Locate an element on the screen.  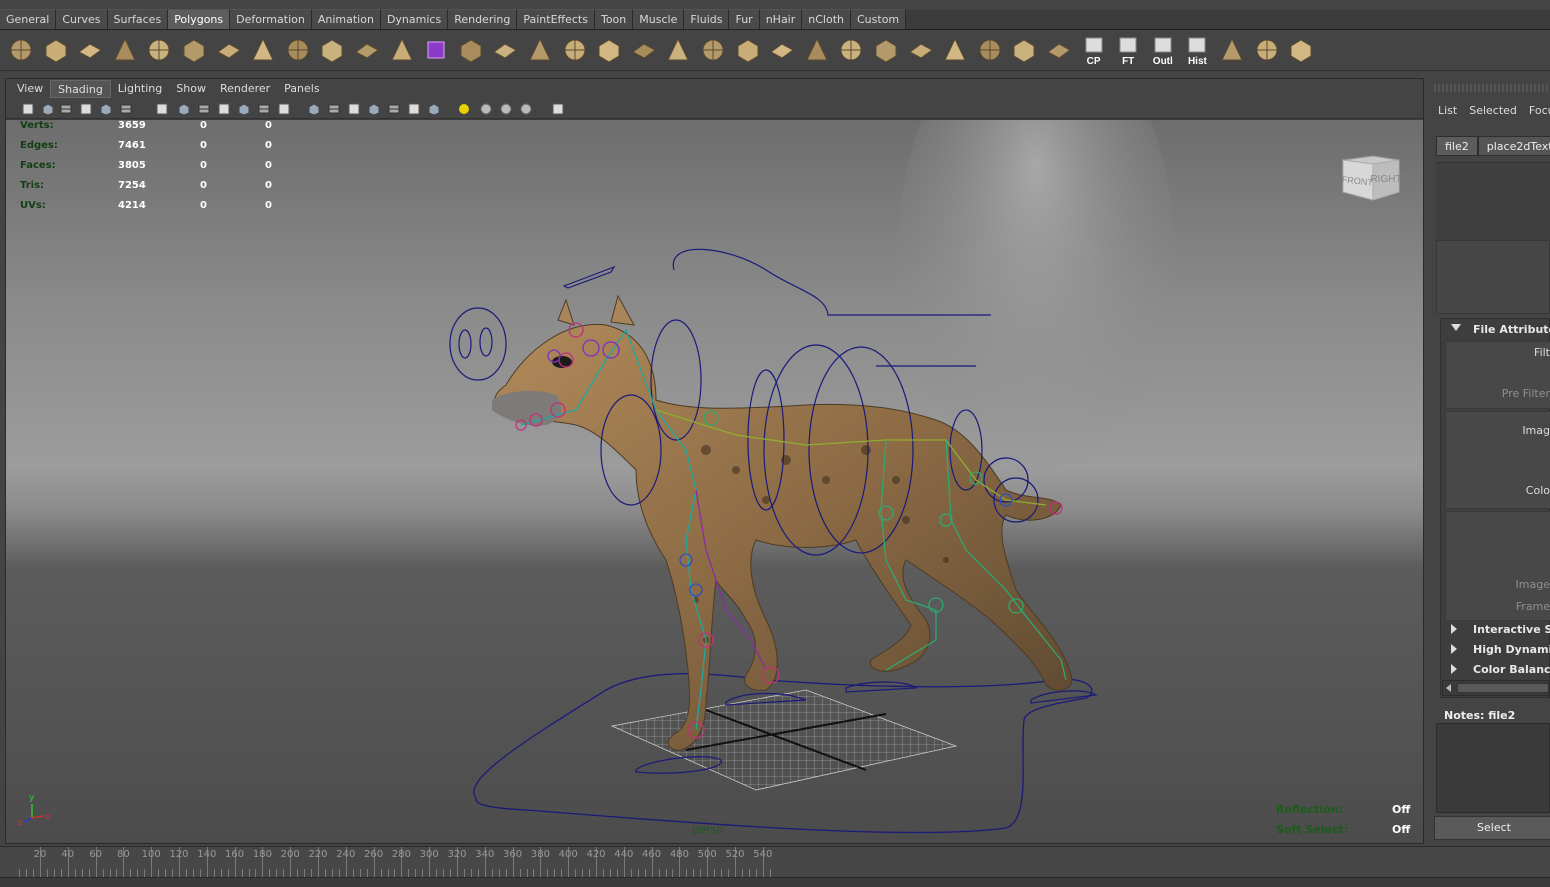
shelf-tab-polygons: Polygons is located at coordinates (199, 19).